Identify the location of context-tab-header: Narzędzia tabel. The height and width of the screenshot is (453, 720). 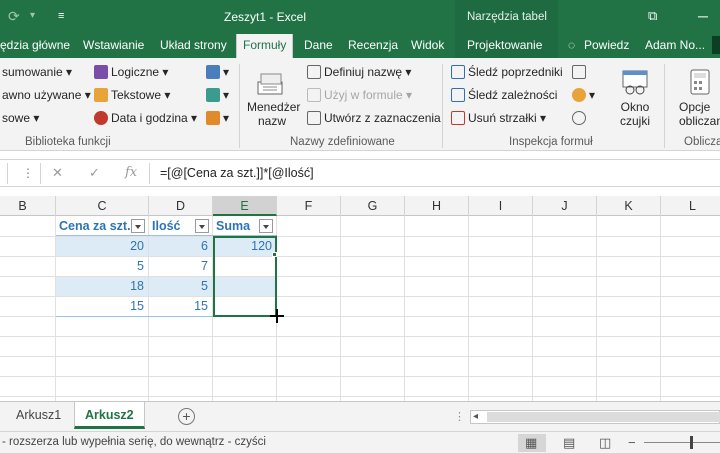
(506, 17).